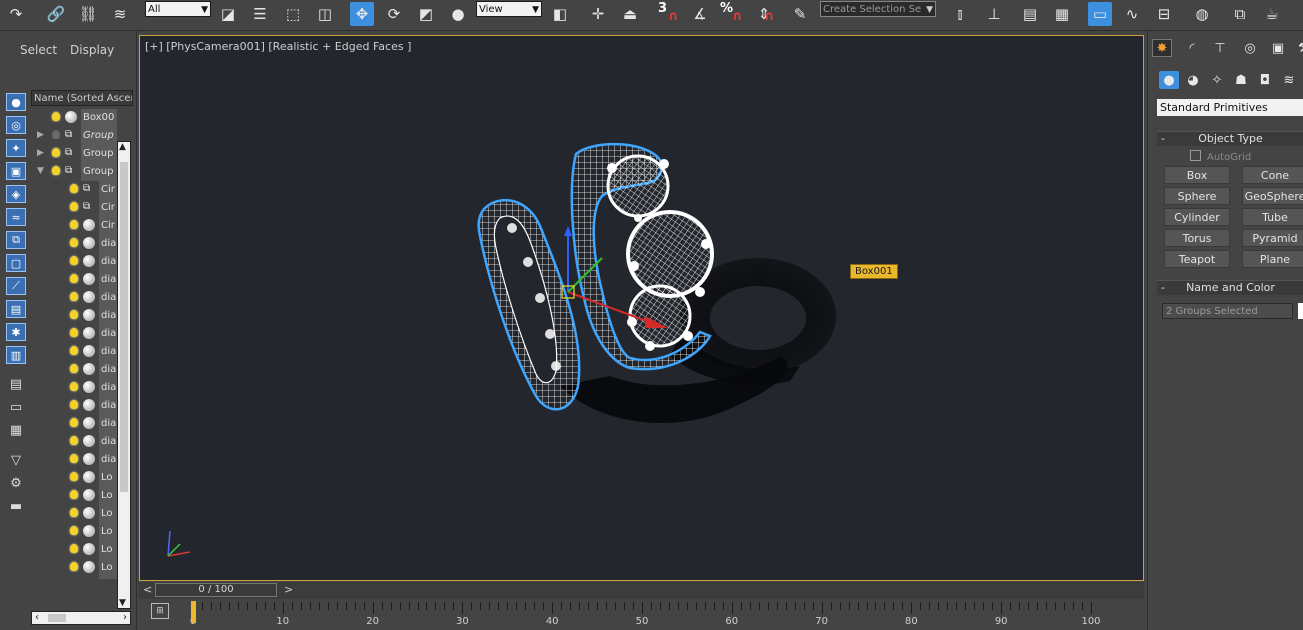 This screenshot has height=630, width=1303. I want to click on sphere-button: Sphere, so click(1197, 196).